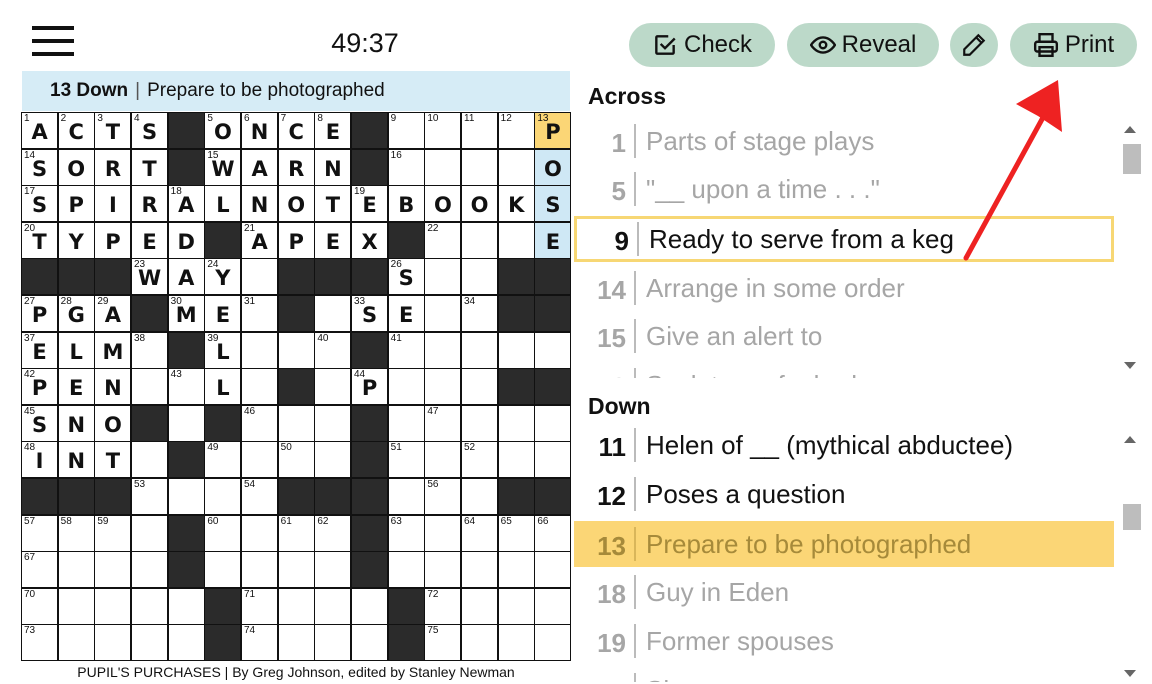  What do you see at coordinates (260, 131) in the screenshot?
I see `grid-cell: 6N` at bounding box center [260, 131].